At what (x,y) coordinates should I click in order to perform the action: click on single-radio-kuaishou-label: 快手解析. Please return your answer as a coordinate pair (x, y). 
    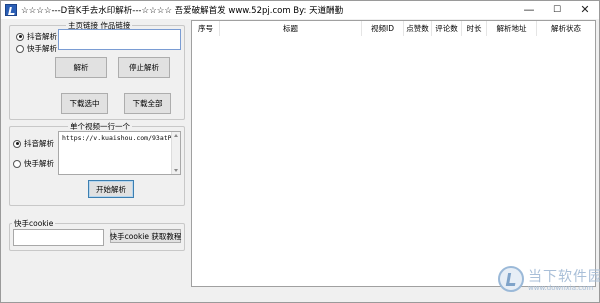
    Looking at the image, I should click on (39, 163).